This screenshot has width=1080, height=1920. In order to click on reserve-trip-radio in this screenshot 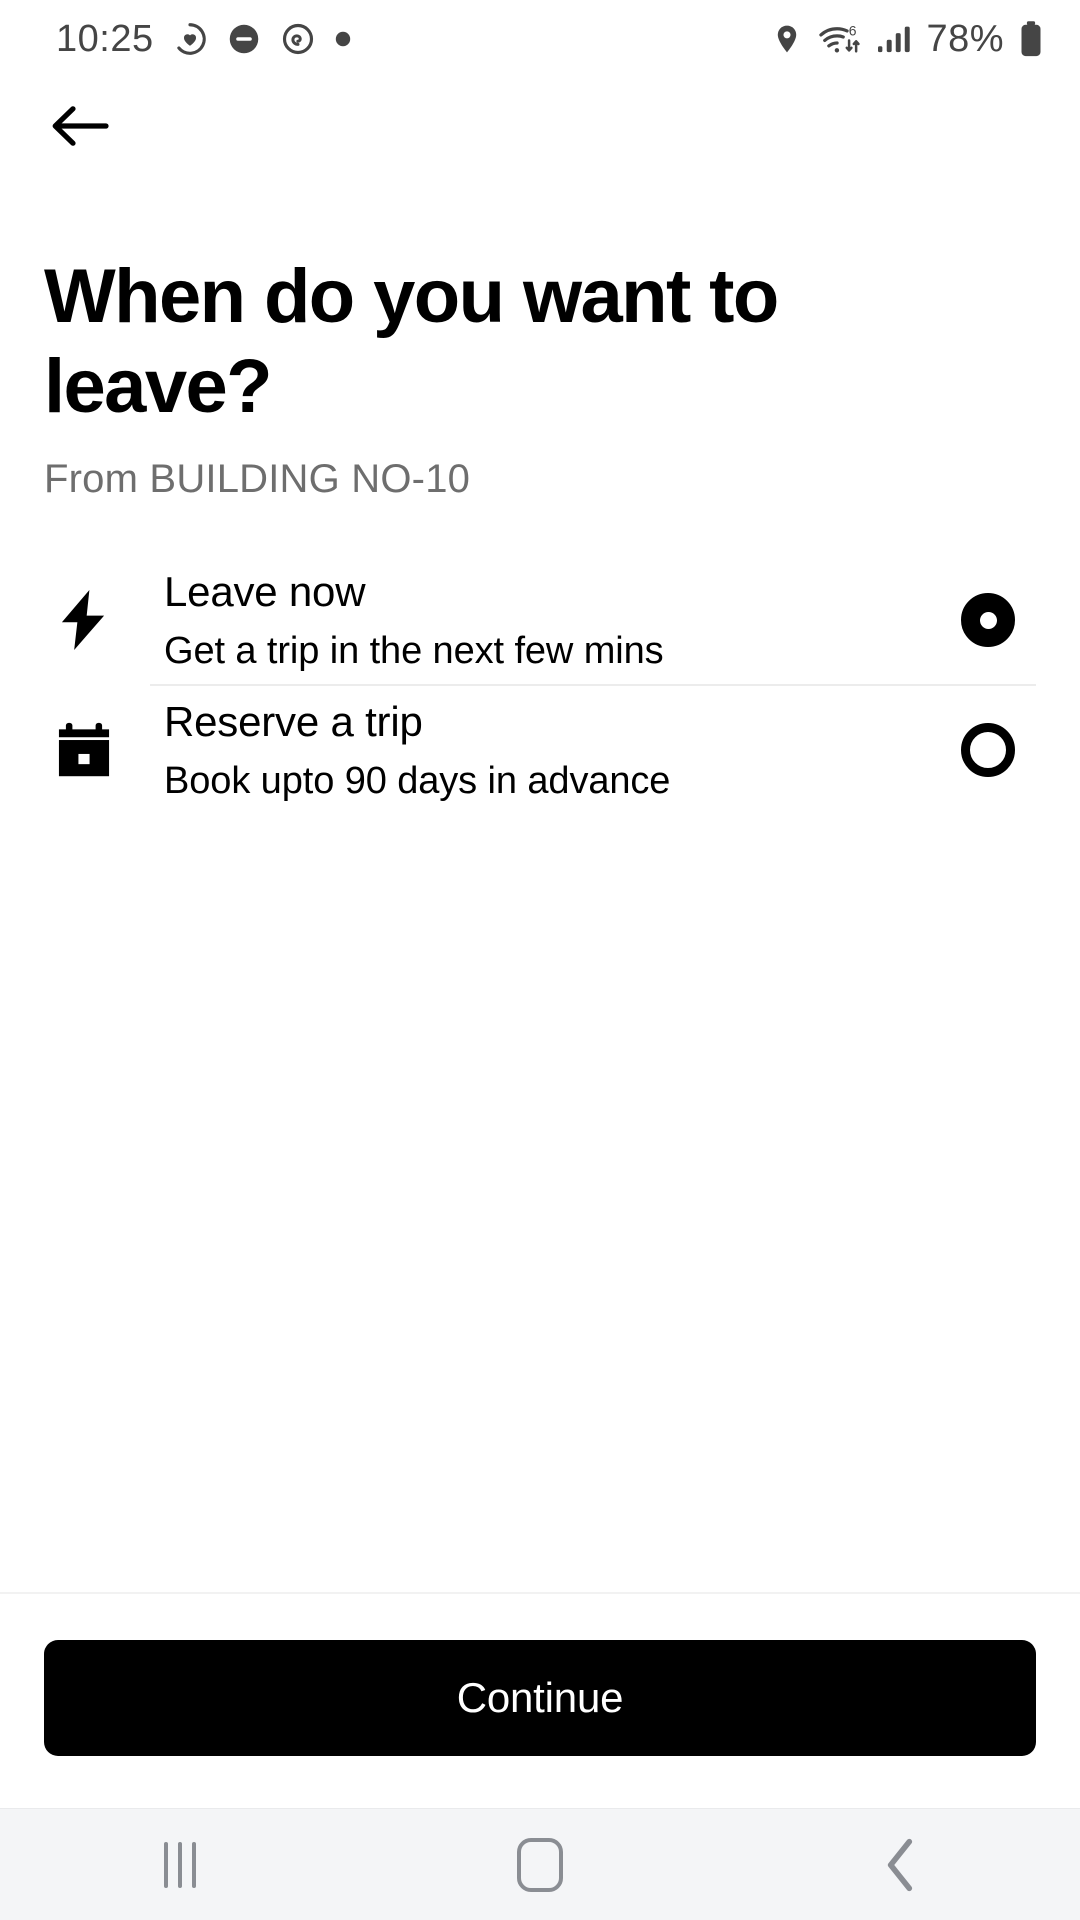, I will do `click(988, 750)`.